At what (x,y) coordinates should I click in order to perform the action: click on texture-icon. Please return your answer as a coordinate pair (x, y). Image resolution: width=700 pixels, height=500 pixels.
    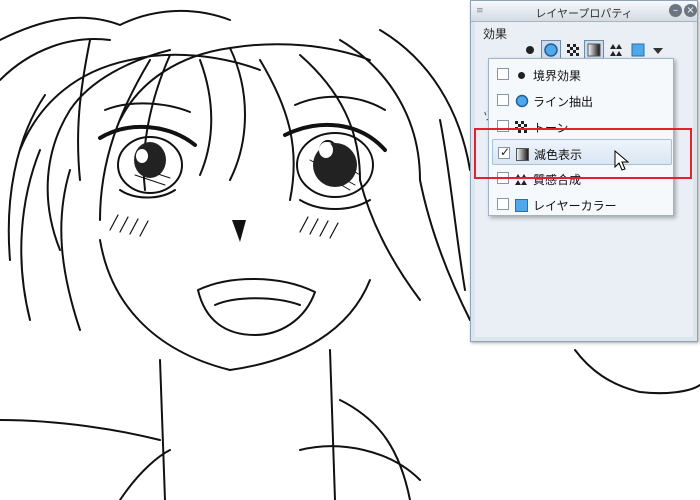
    Looking at the image, I should click on (616, 50).